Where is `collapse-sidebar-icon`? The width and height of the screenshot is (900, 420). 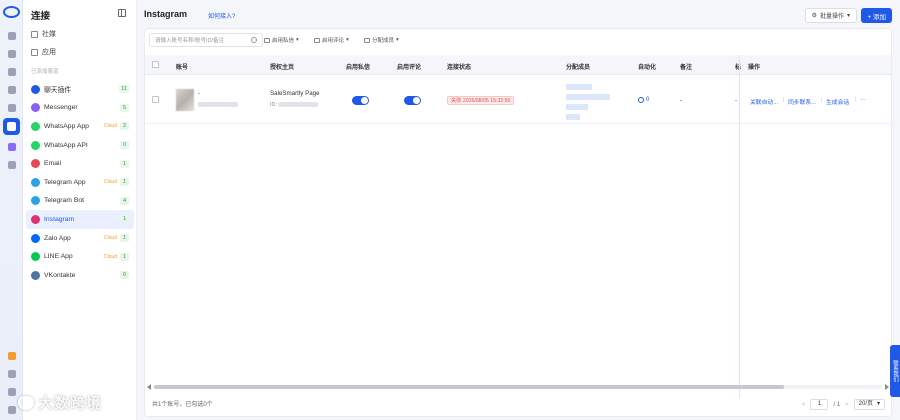
collapse-sidebar-icon is located at coordinates (122, 13).